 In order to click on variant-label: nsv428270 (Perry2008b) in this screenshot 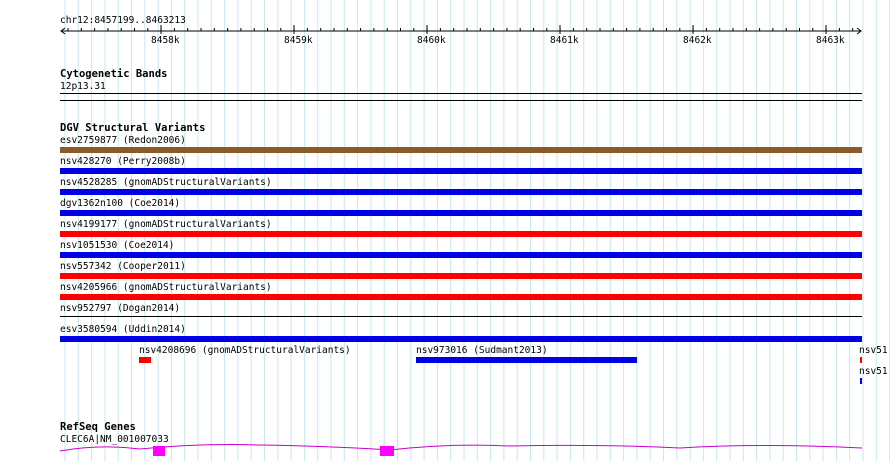, I will do `click(123, 161)`.